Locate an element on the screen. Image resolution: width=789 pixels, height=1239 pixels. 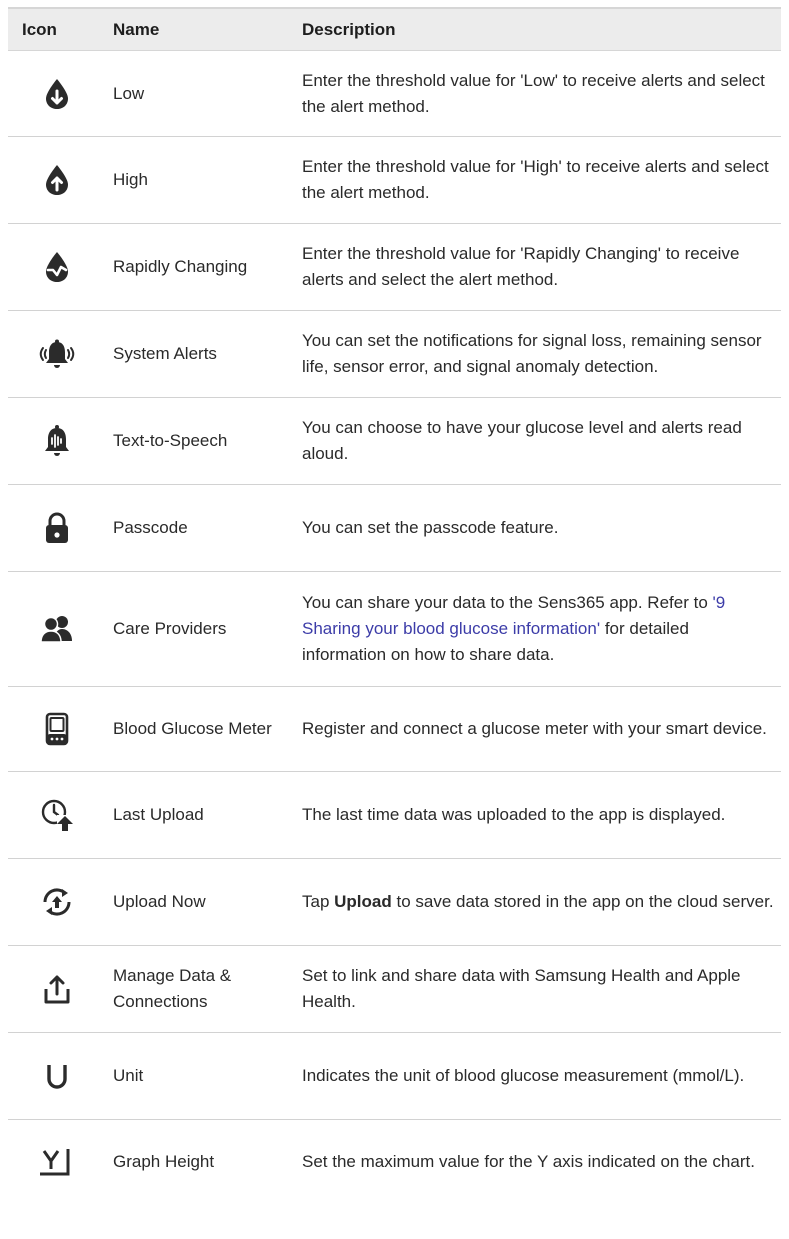
description-text: Tap is located at coordinates (318, 901).